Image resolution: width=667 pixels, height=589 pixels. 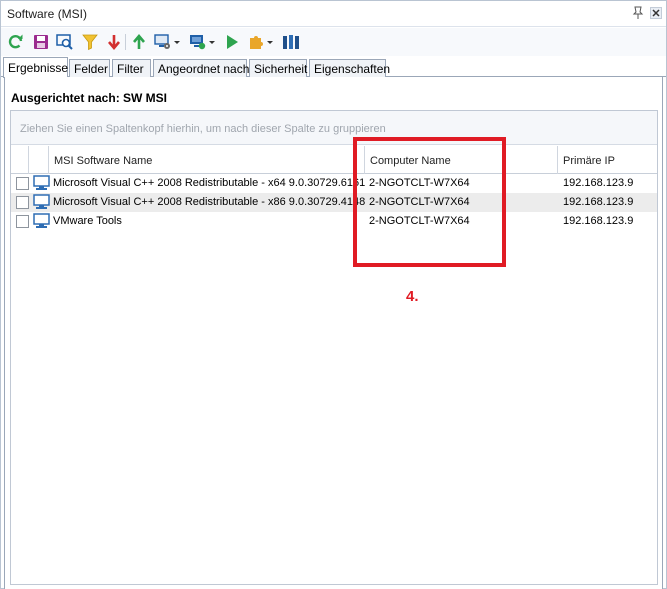 I want to click on header-primary-ip: Primäre IP, so click(x=607, y=160).